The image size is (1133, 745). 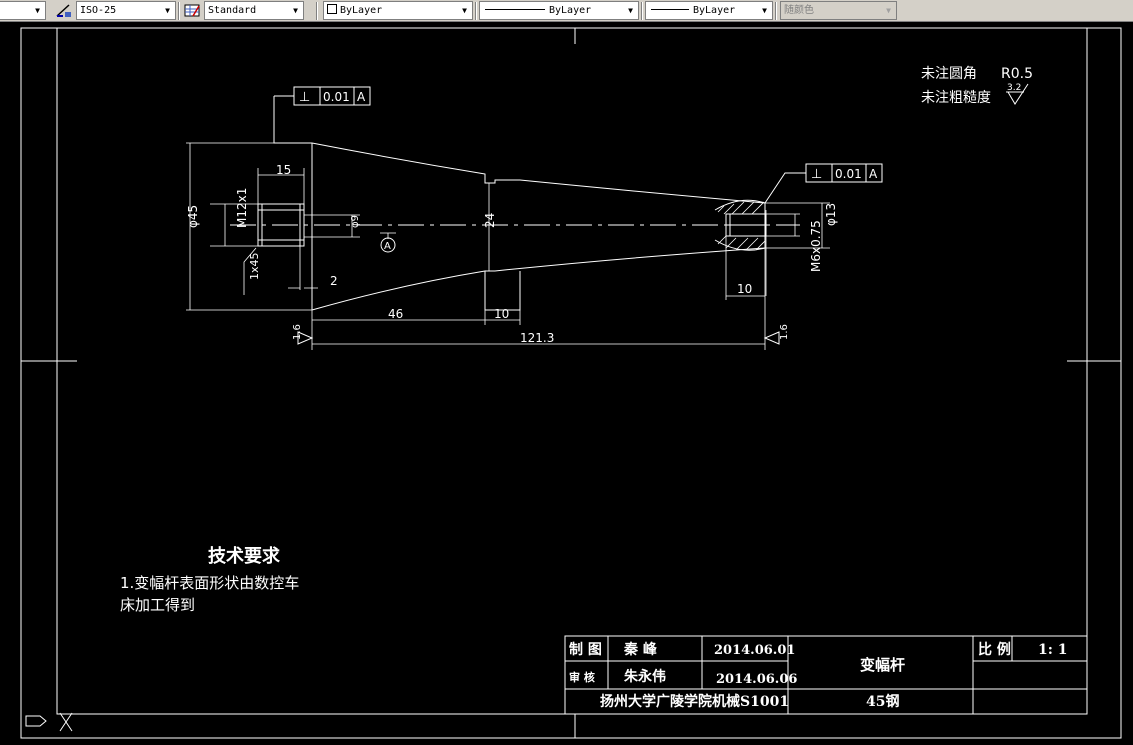 What do you see at coordinates (882, 701) in the screenshot?
I see `material: 45钢` at bounding box center [882, 701].